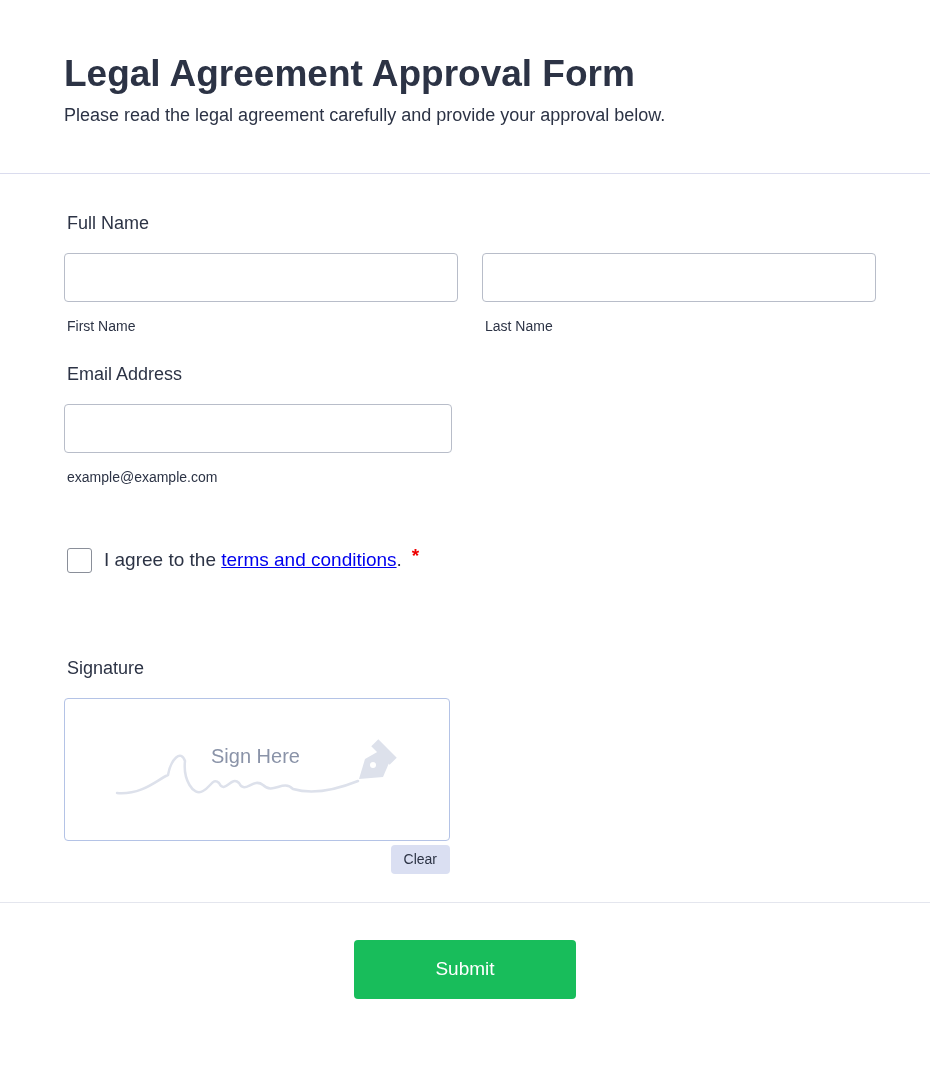 The height and width of the screenshot is (1086, 930). I want to click on field-sublabel: example@example.com, so click(143, 478).